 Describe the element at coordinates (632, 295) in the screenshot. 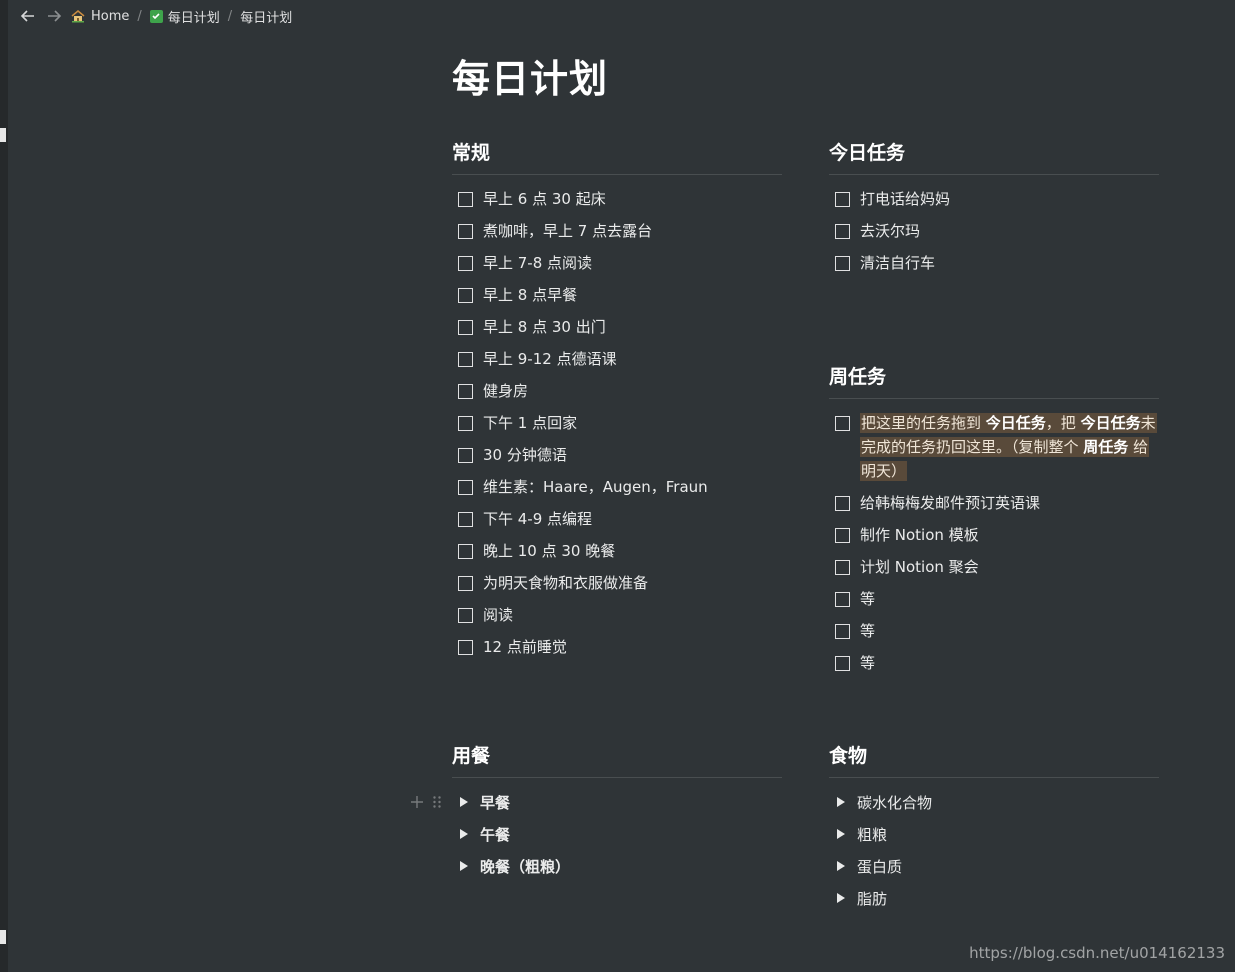

I see `todo-text: 早上 8 点早餐` at that location.